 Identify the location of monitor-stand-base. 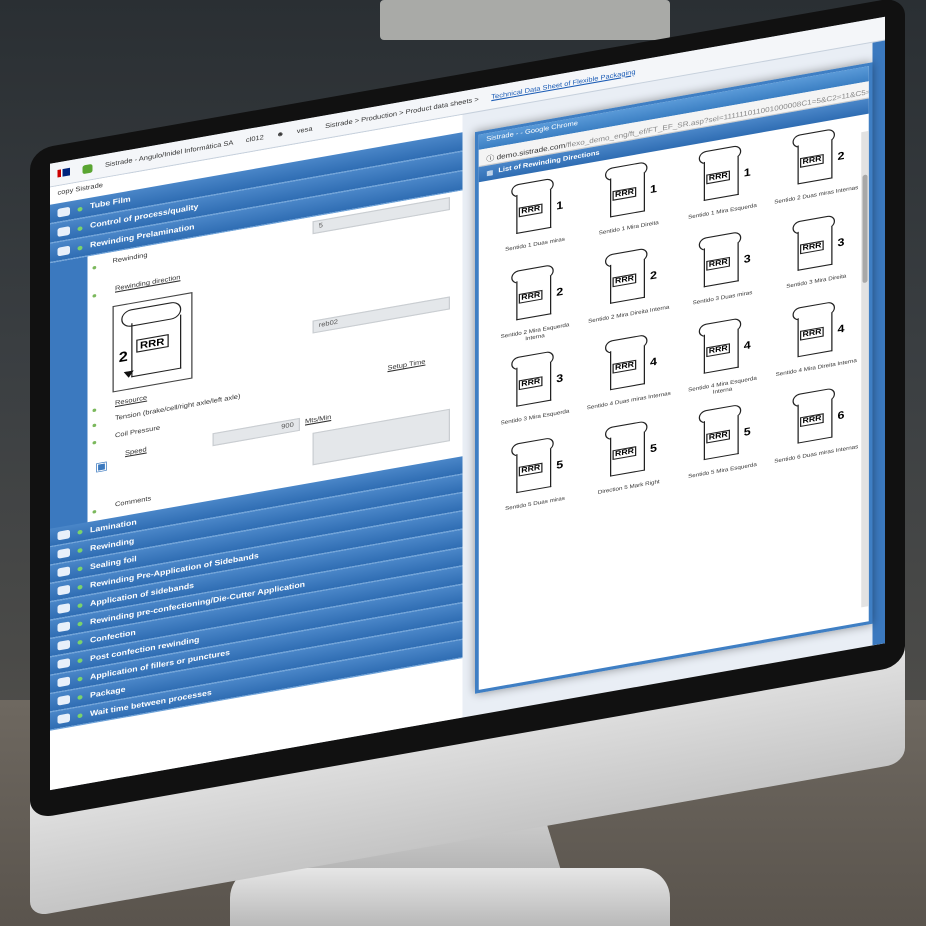
(450, 897).